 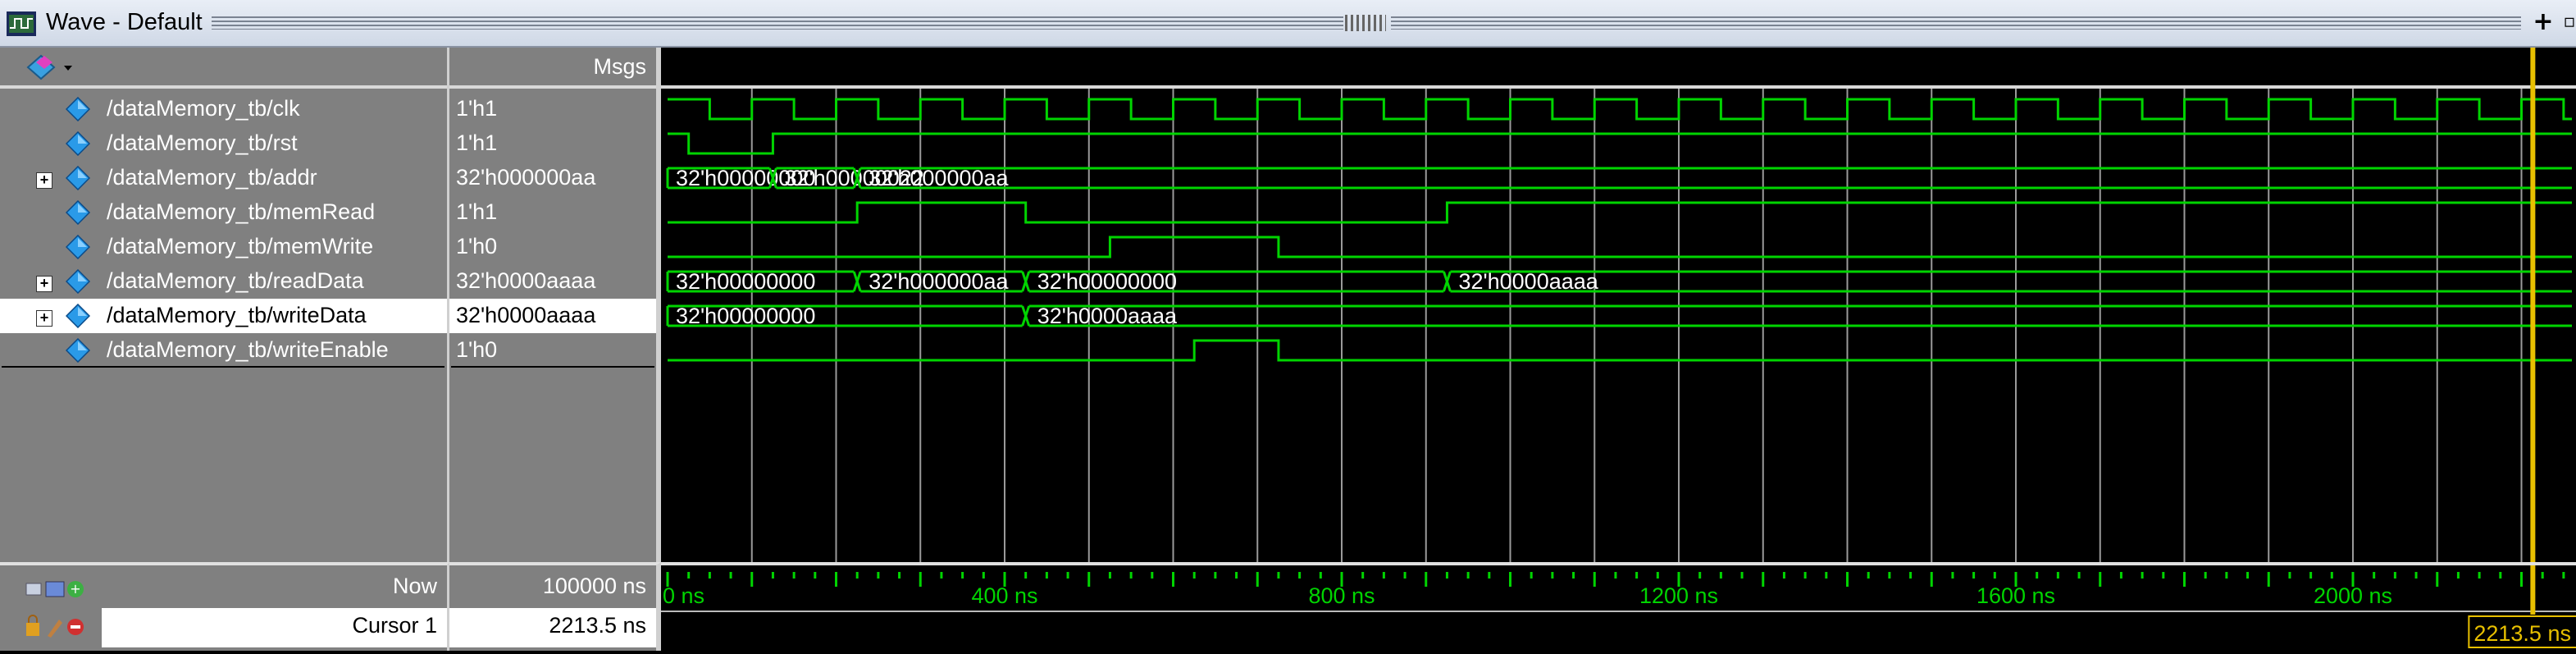 I want to click on cursor-names-pane: + Now Cursor 1, so click(x=224, y=607).